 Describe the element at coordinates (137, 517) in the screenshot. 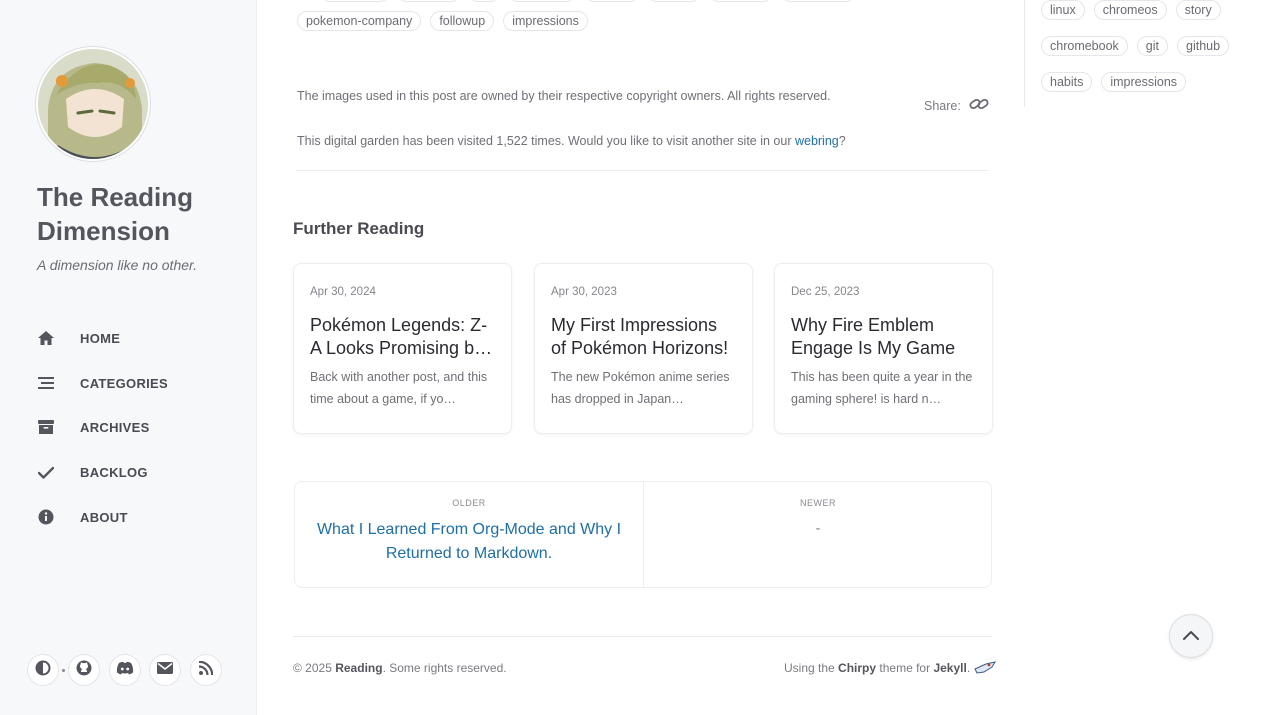

I see `nav-item-about: ABOUT` at that location.